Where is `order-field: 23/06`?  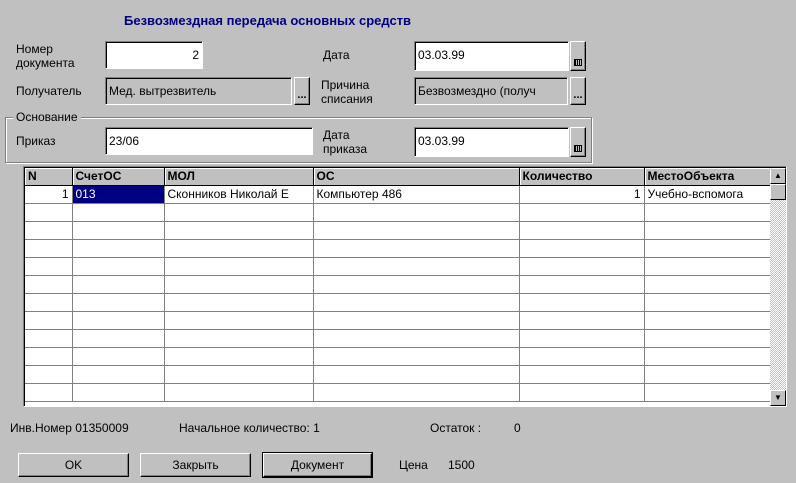
order-field: 23/06 is located at coordinates (209, 141).